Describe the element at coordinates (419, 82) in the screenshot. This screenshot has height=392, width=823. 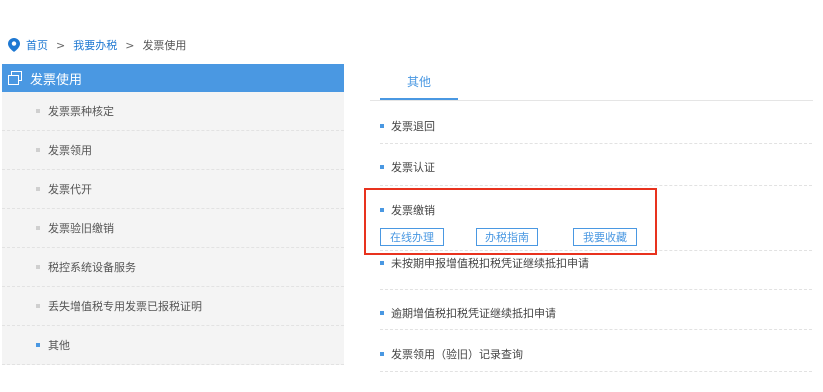
I see `tab-other: 其他` at that location.